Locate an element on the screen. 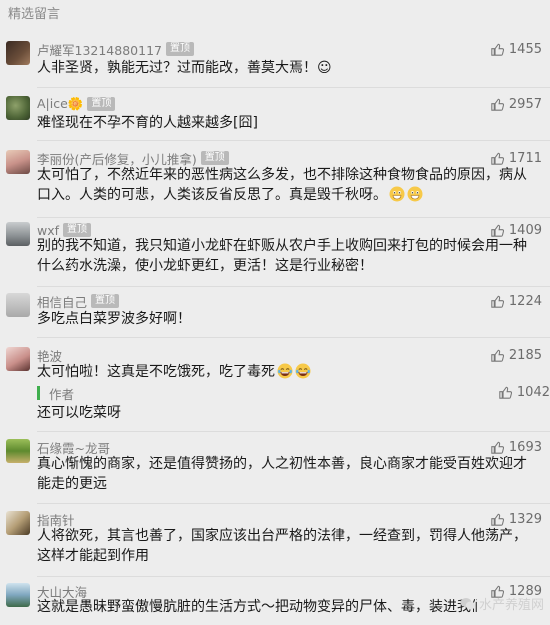 The width and height of the screenshot is (550, 625). comment-text: 人非圣贤，孰能无过？过而能改，善莫大焉！☺ is located at coordinates (184, 68).